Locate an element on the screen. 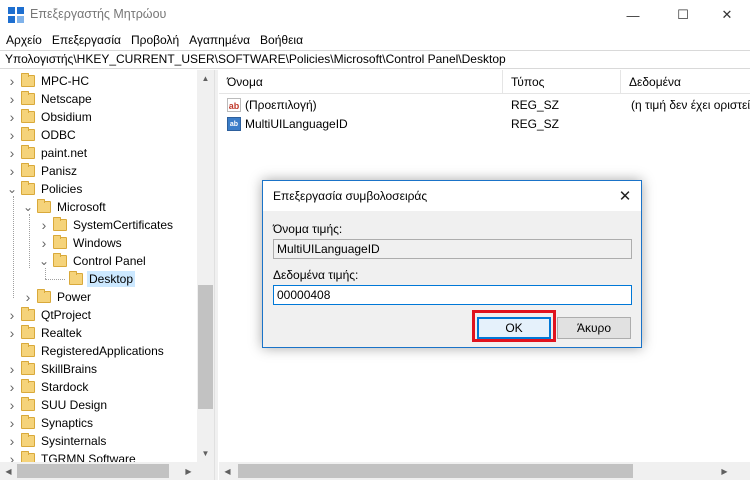 The image size is (750, 480). menu-edit: Επεξεργασία is located at coordinates (86, 40).